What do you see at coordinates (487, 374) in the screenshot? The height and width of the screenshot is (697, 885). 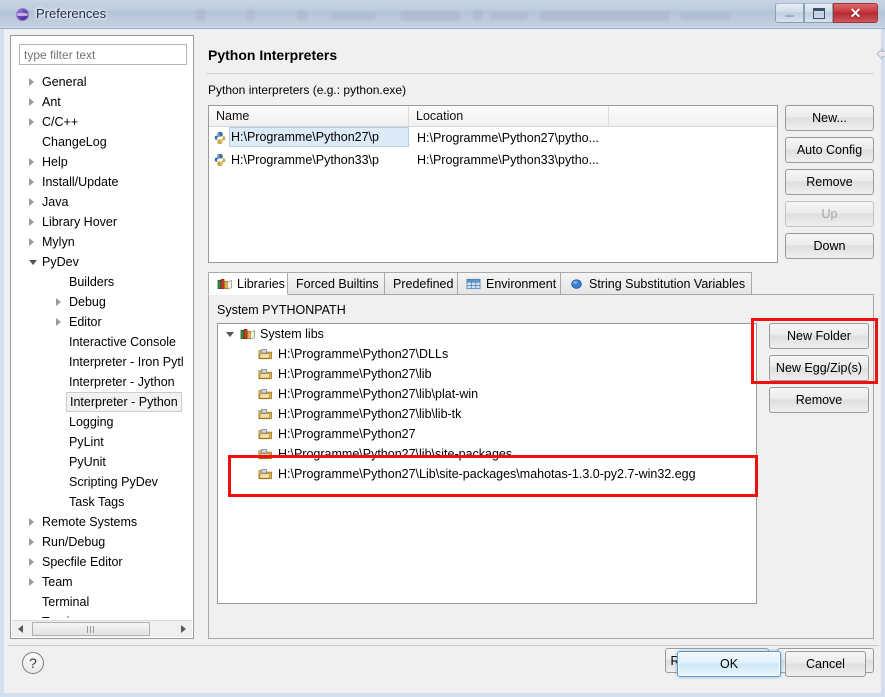 I see `library-path-node: H:\Programme\Python27\lib` at bounding box center [487, 374].